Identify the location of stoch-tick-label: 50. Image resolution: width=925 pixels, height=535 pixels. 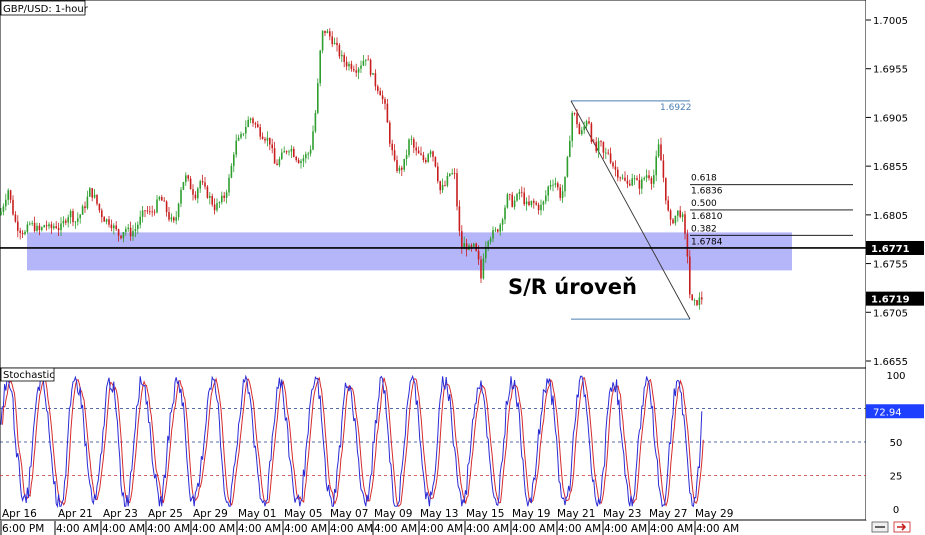
(896, 443).